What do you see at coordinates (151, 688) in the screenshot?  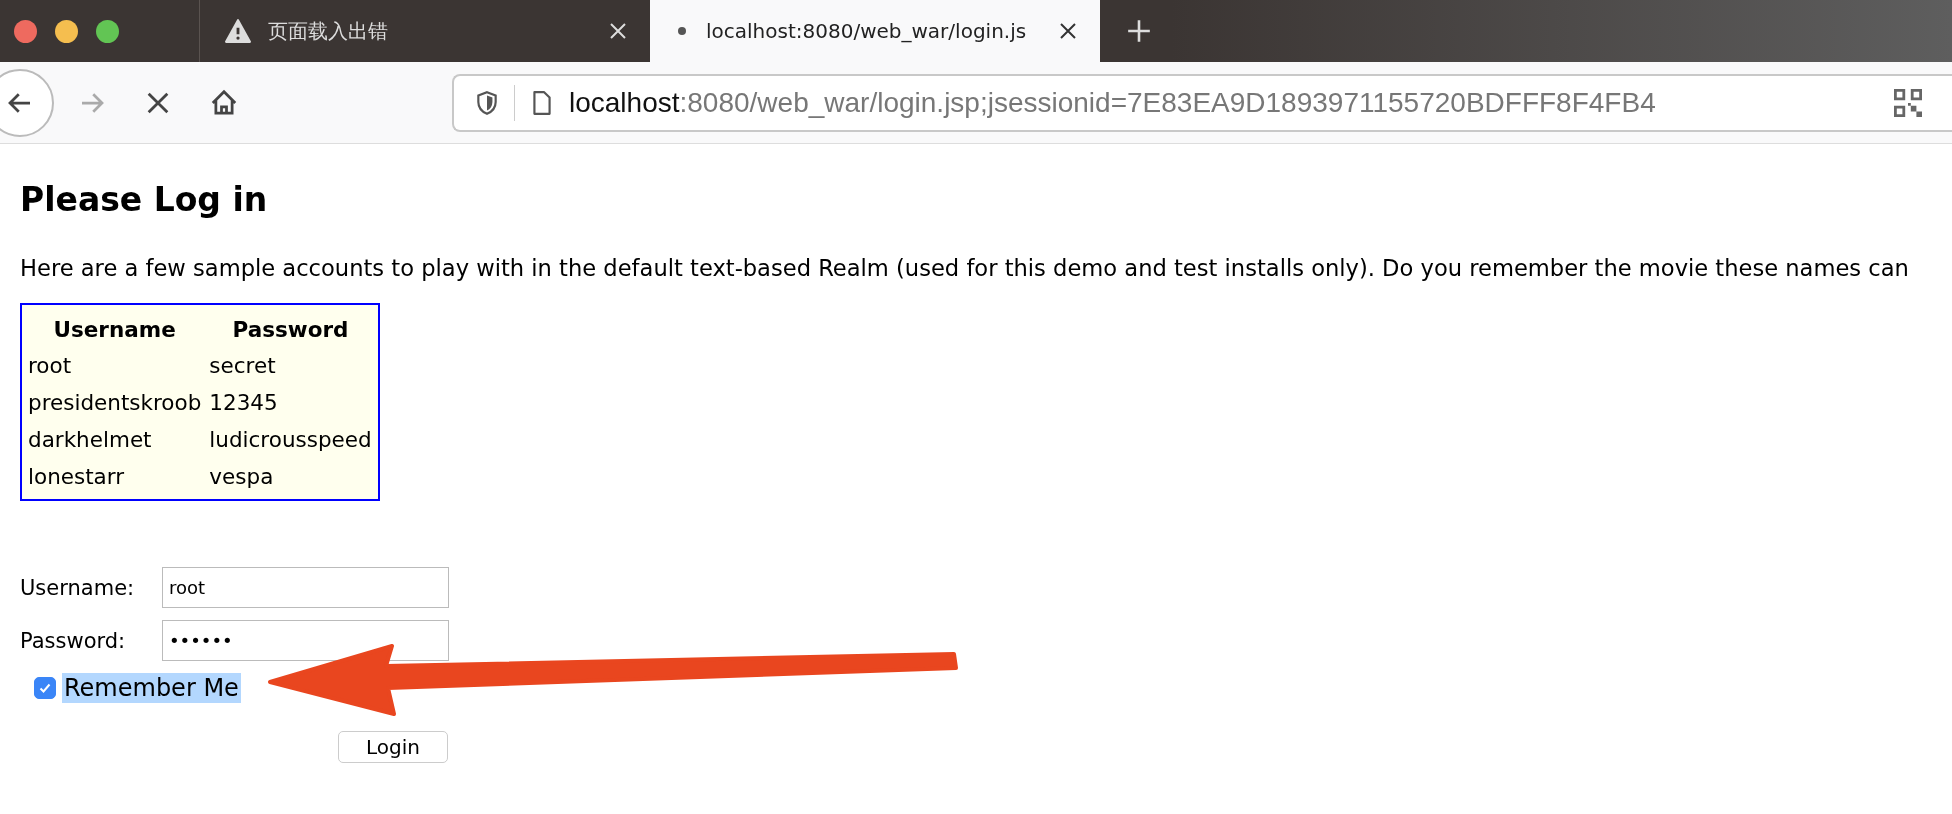 I see `checkbox-label: Remember Me` at bounding box center [151, 688].